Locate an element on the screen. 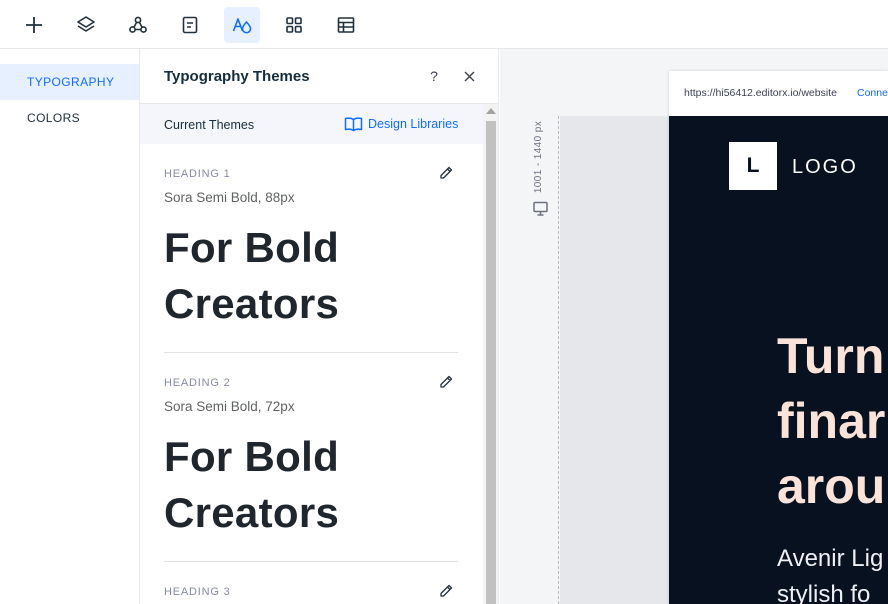 The width and height of the screenshot is (888, 604). design-libraries-label: Design Libraries is located at coordinates (413, 124).